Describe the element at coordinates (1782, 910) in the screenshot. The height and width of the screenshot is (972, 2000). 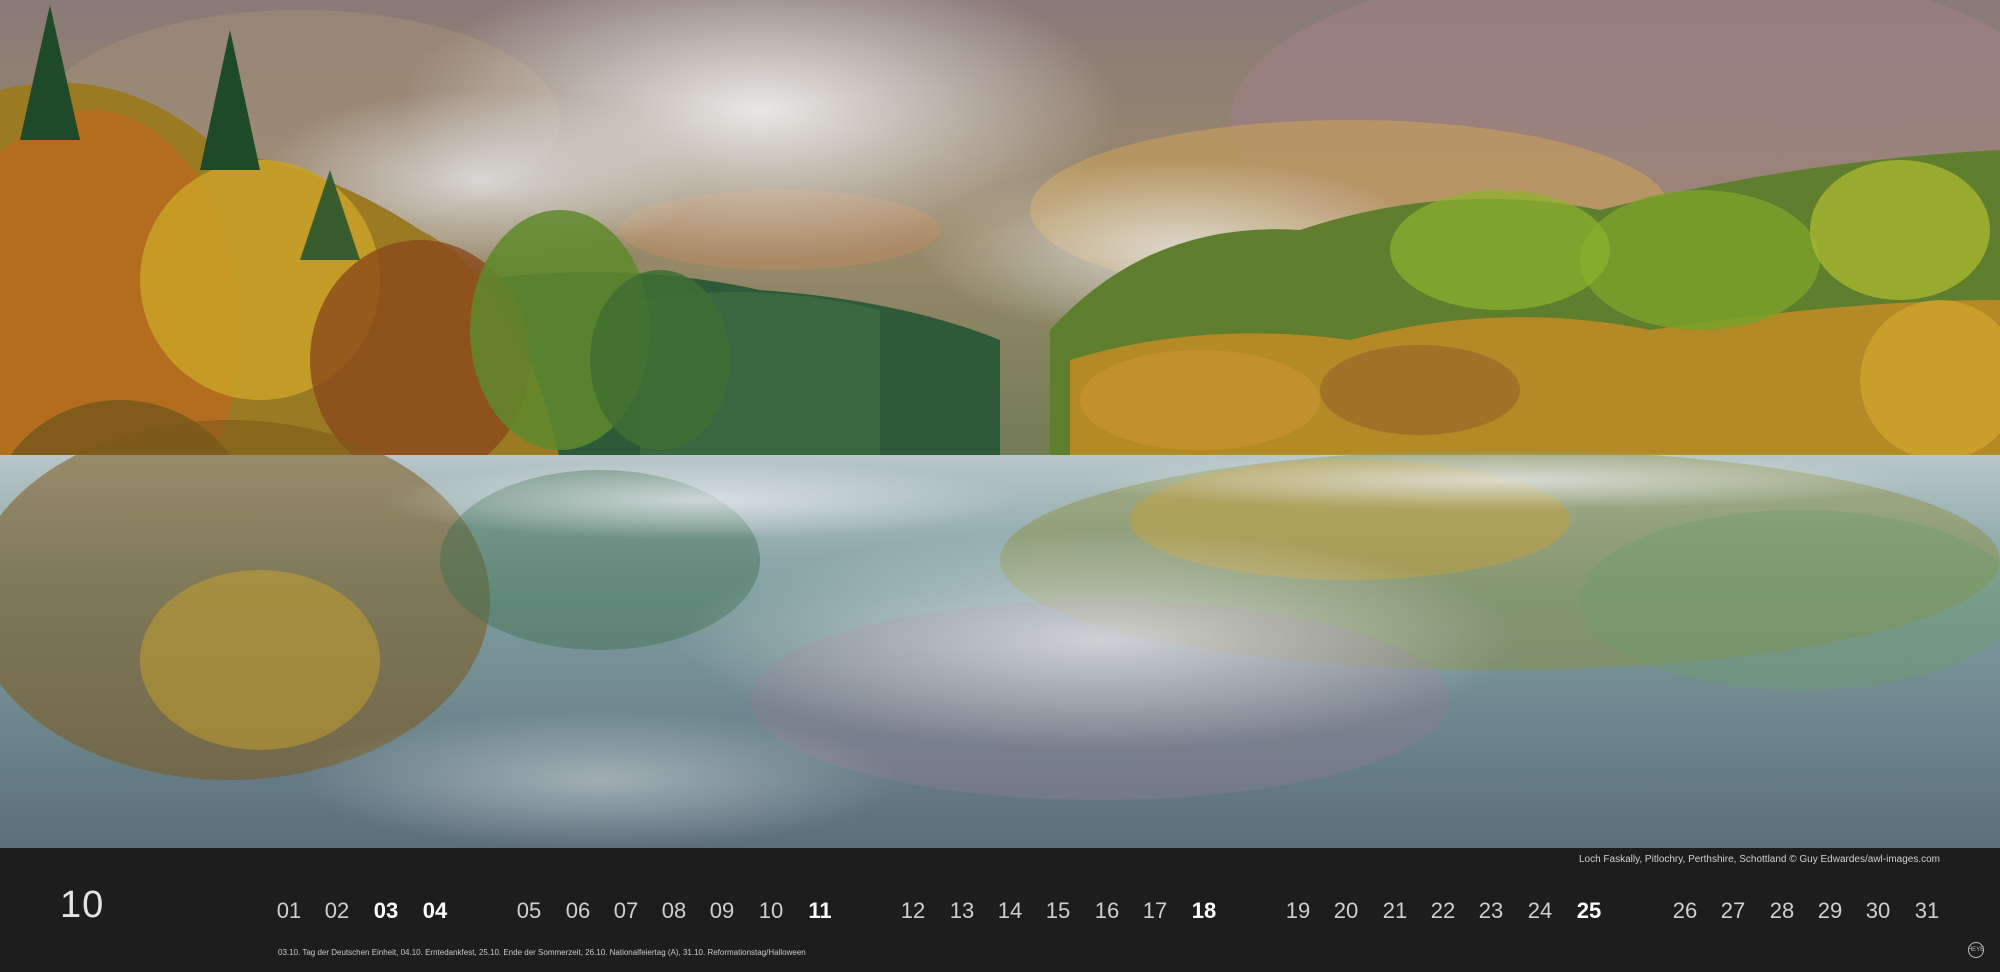
I see `day-28: 28` at that location.